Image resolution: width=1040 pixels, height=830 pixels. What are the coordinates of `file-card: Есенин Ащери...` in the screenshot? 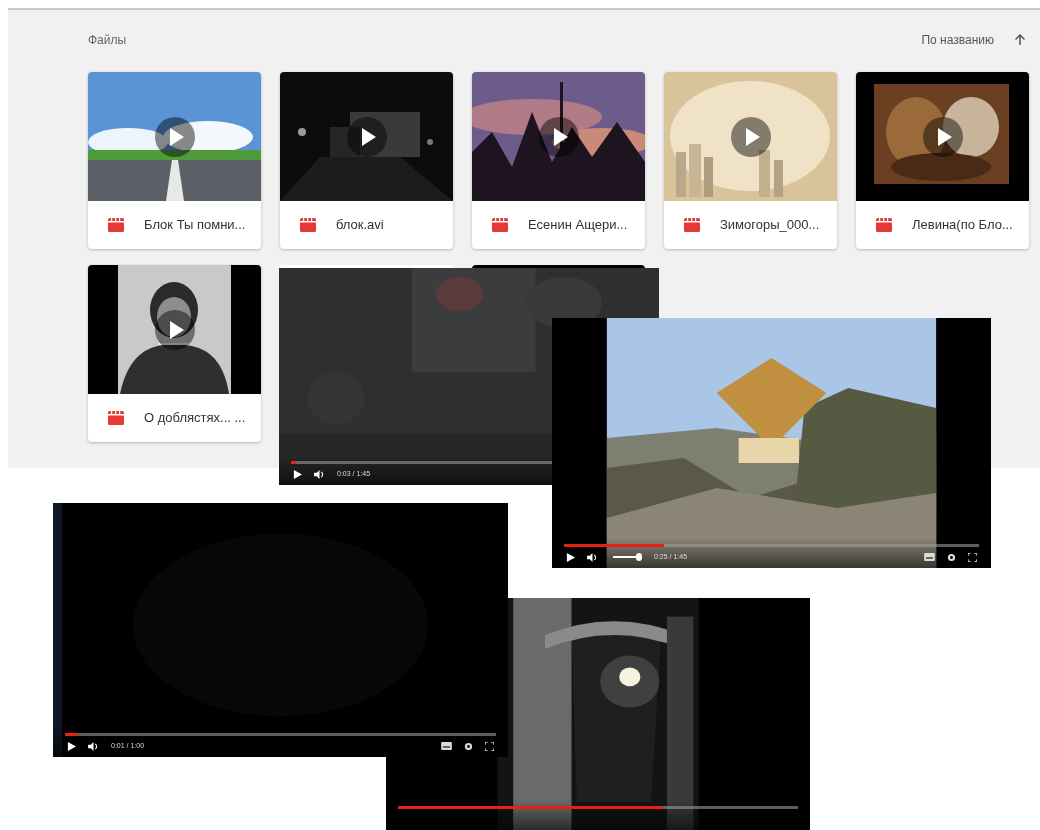 It's located at (558, 160).